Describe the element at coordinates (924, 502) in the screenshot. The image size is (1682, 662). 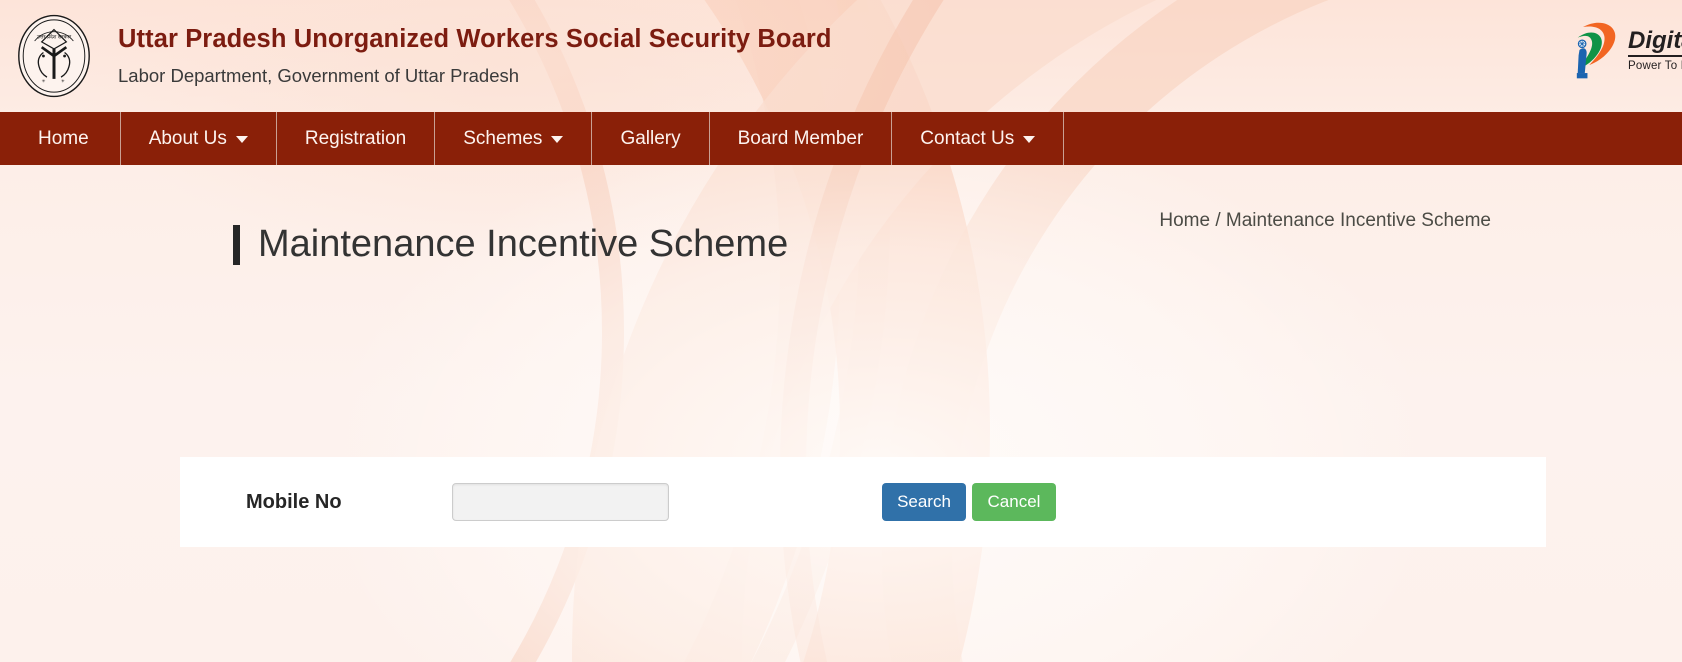
I see `search-button: Search` at that location.